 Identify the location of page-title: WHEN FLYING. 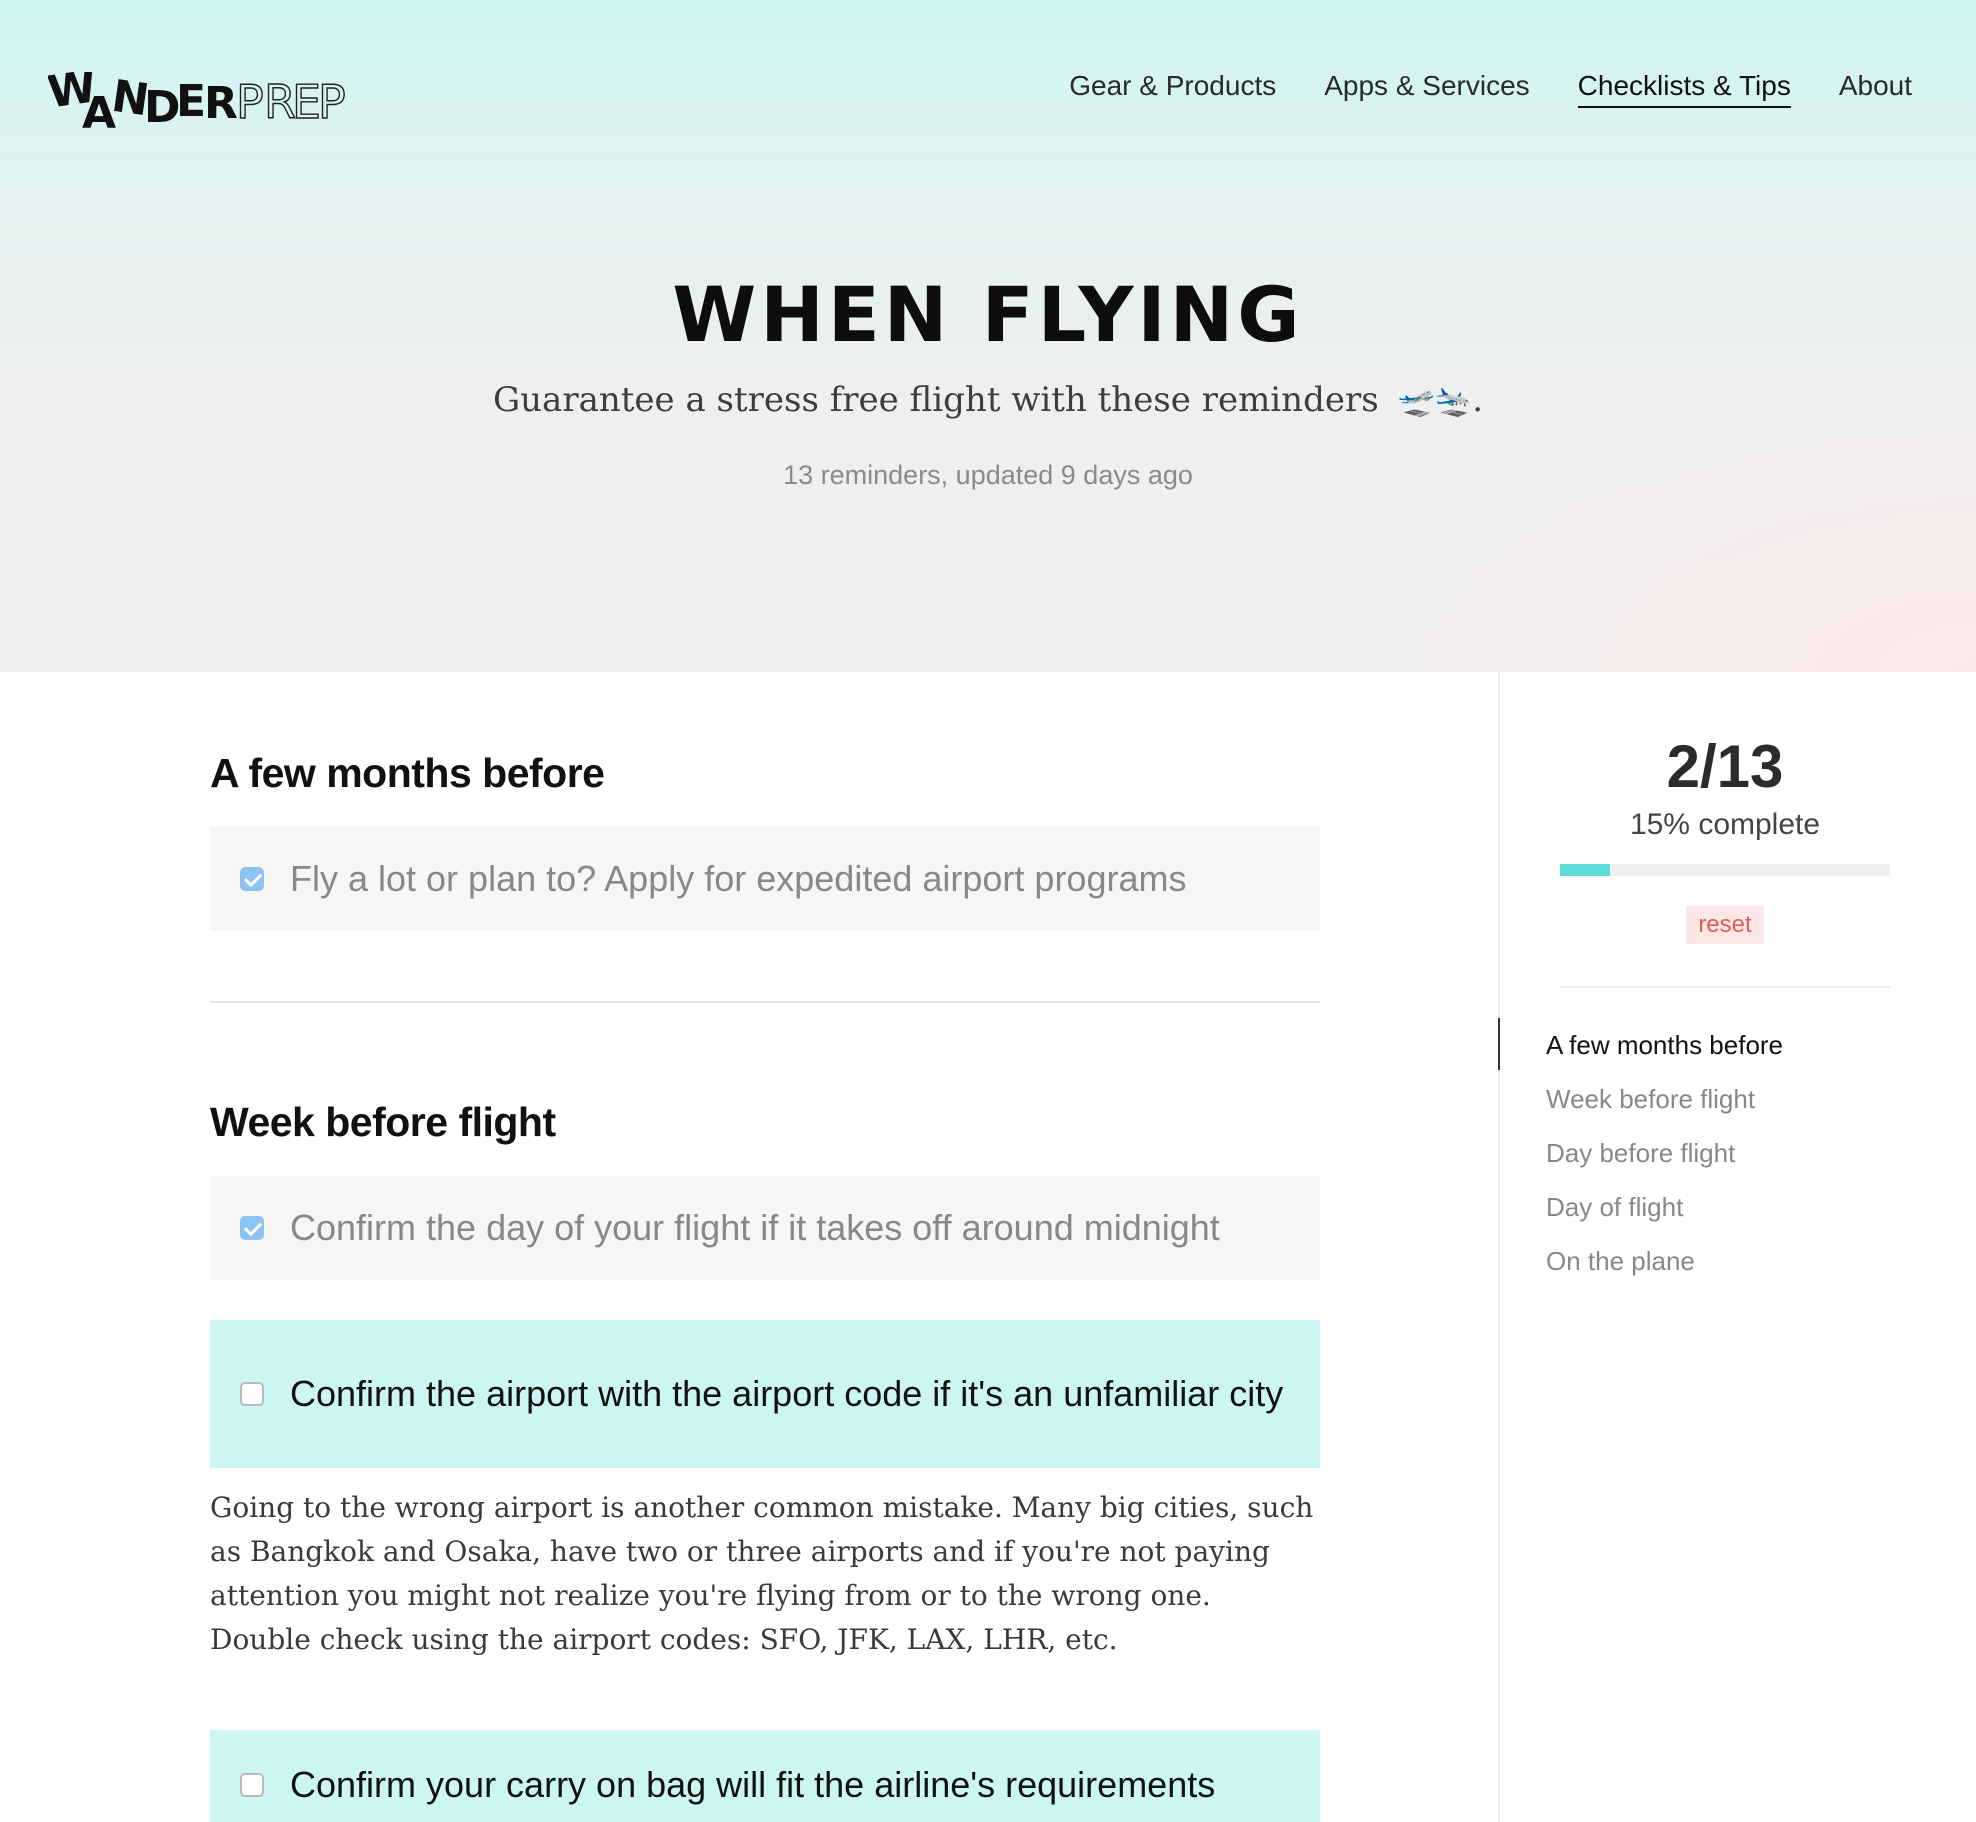
(988, 314).